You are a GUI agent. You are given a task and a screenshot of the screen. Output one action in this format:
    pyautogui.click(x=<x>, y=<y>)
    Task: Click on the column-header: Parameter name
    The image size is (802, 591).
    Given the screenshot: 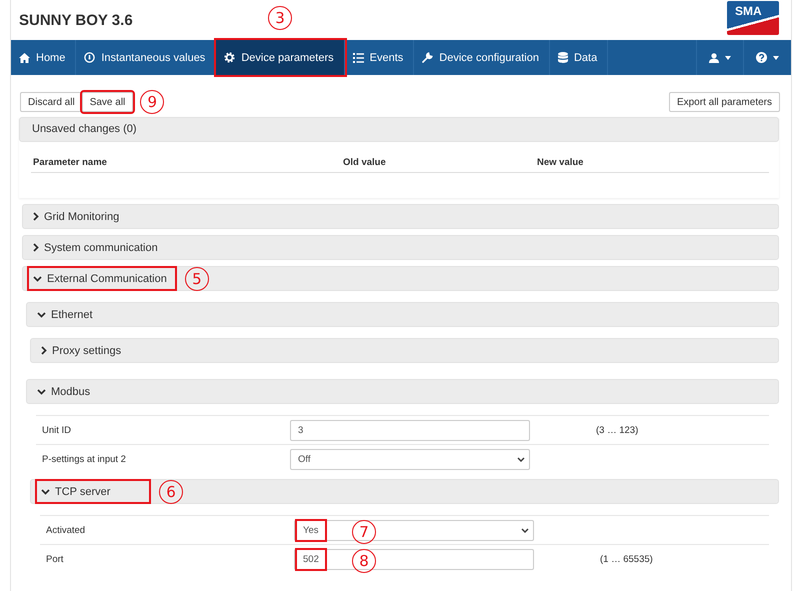 What is the action you would take?
    pyautogui.click(x=70, y=162)
    